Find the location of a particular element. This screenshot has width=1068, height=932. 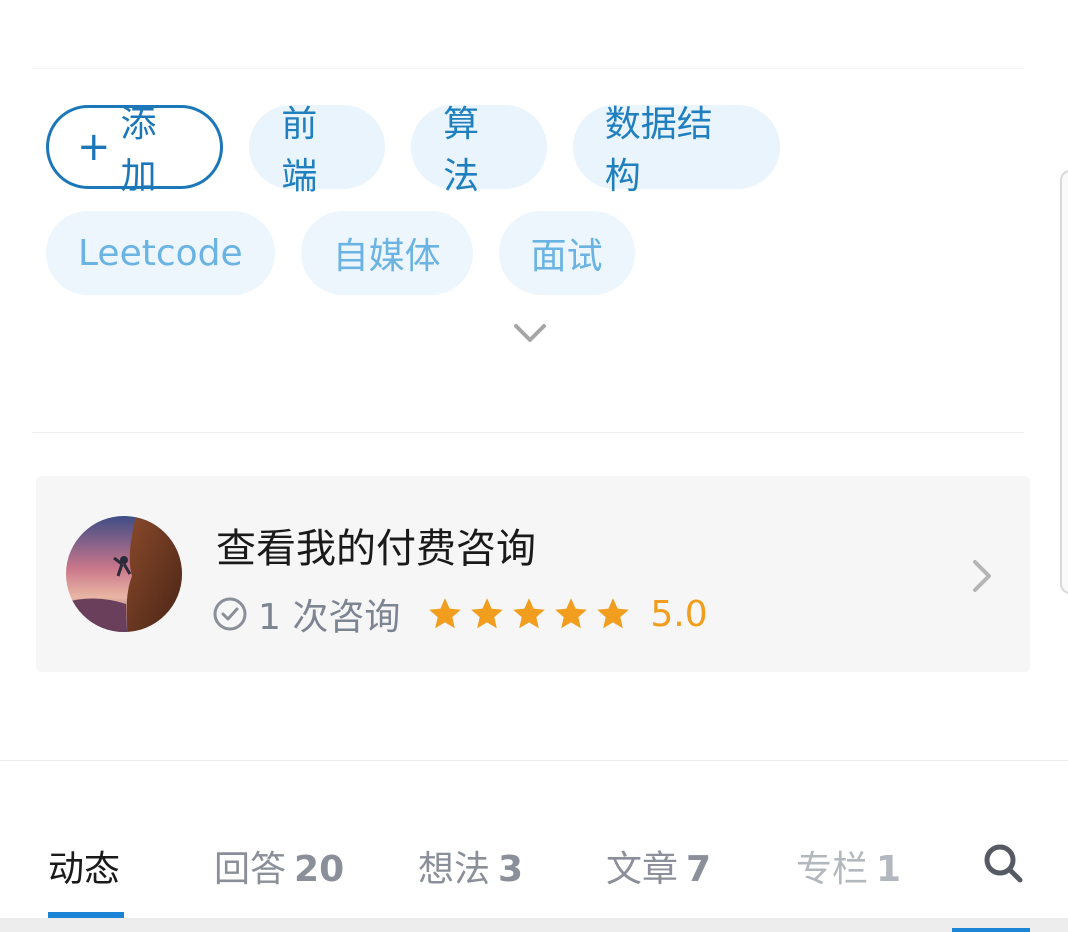

rating-value: 5.0 is located at coordinates (679, 614).